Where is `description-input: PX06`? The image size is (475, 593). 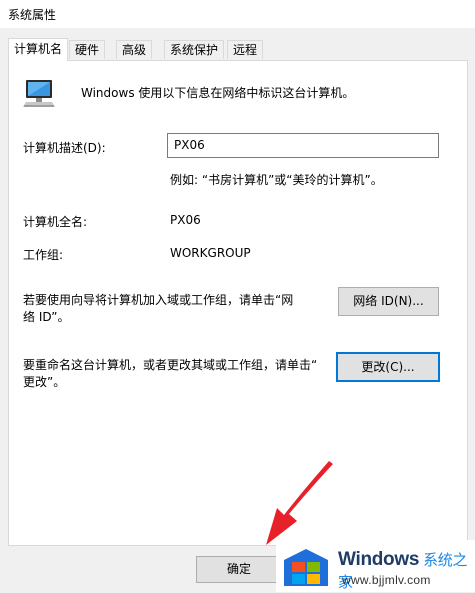 description-input: PX06 is located at coordinates (303, 145).